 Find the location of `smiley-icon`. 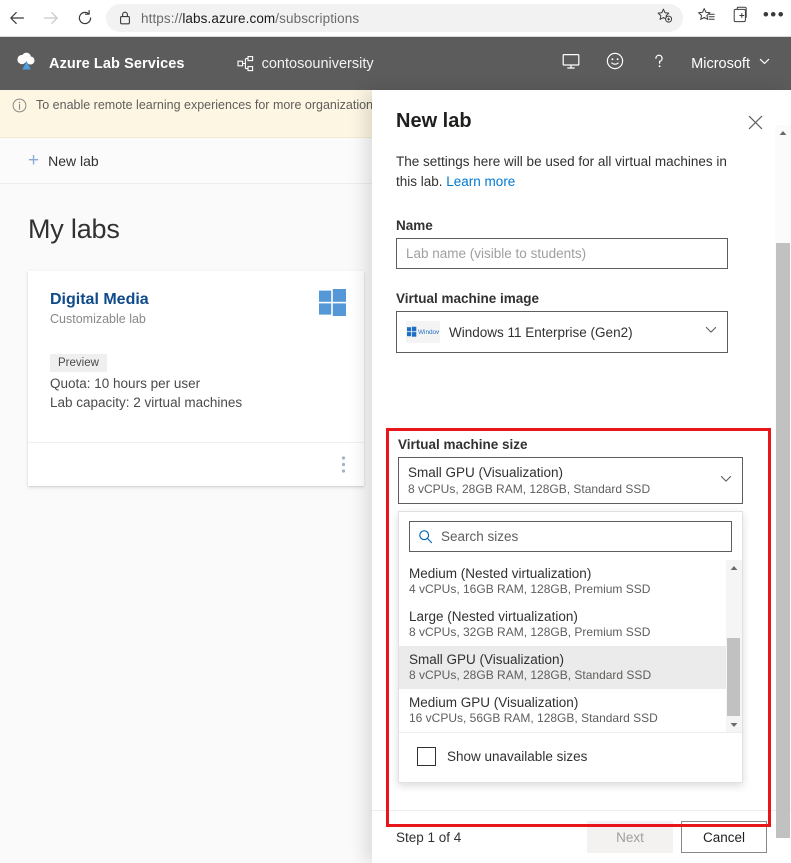

smiley-icon is located at coordinates (615, 63).